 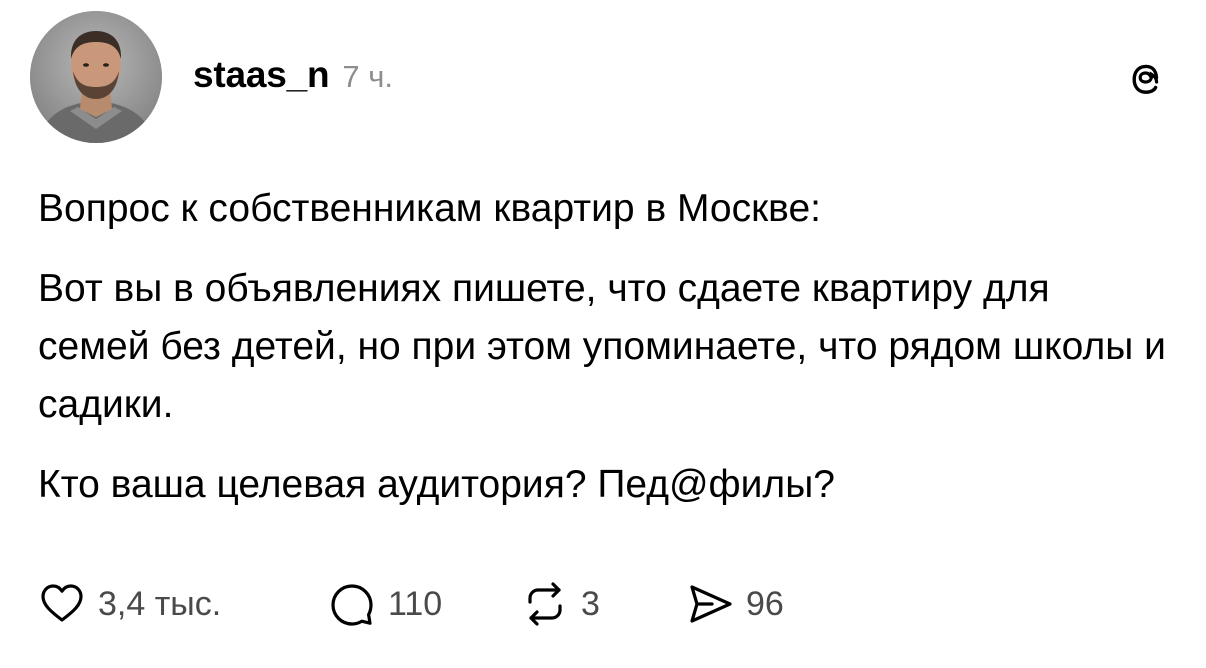 What do you see at coordinates (368, 76) in the screenshot?
I see `post-timestamp: 7 ч.` at bounding box center [368, 76].